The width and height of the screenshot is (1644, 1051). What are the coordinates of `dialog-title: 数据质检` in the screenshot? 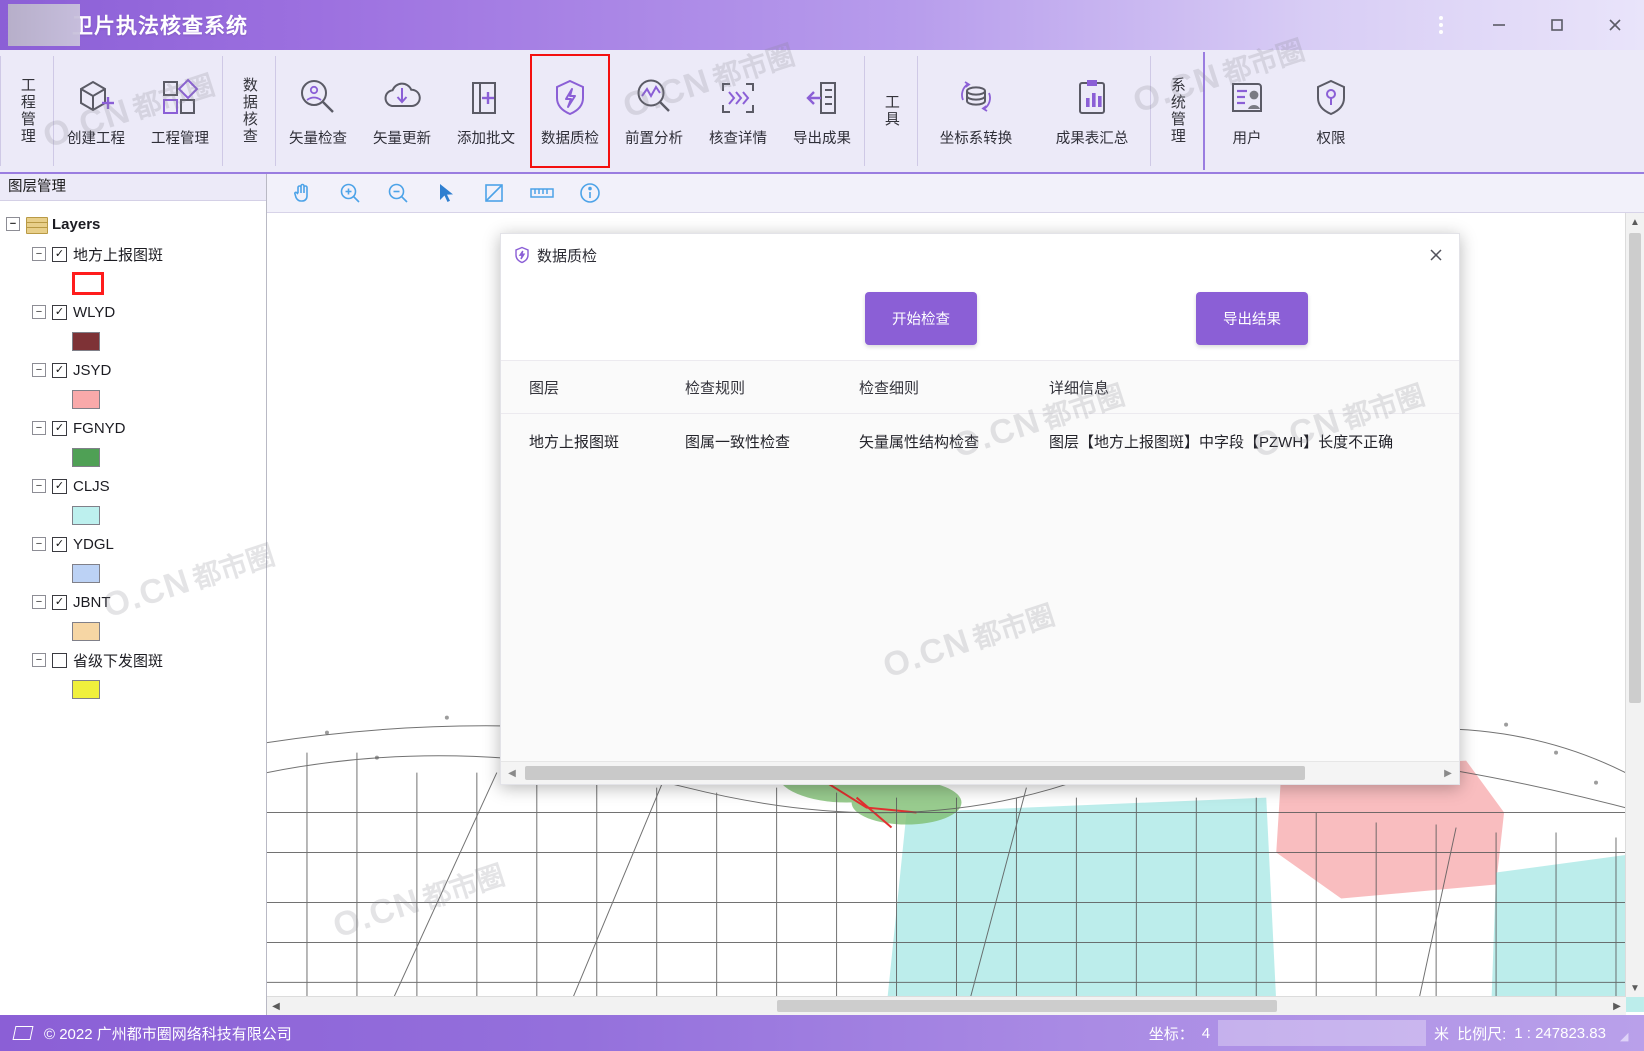 It's located at (567, 256).